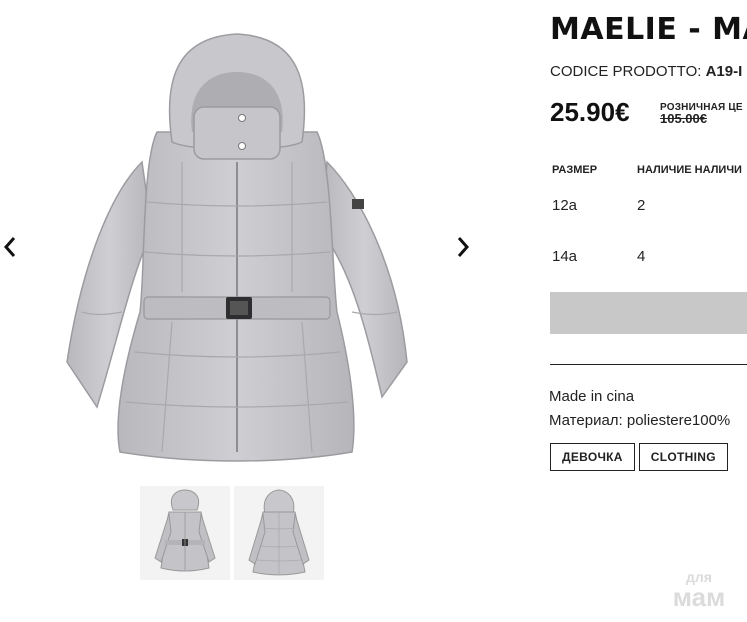  What do you see at coordinates (641, 205) in the screenshot?
I see `table-row-qty: 2` at bounding box center [641, 205].